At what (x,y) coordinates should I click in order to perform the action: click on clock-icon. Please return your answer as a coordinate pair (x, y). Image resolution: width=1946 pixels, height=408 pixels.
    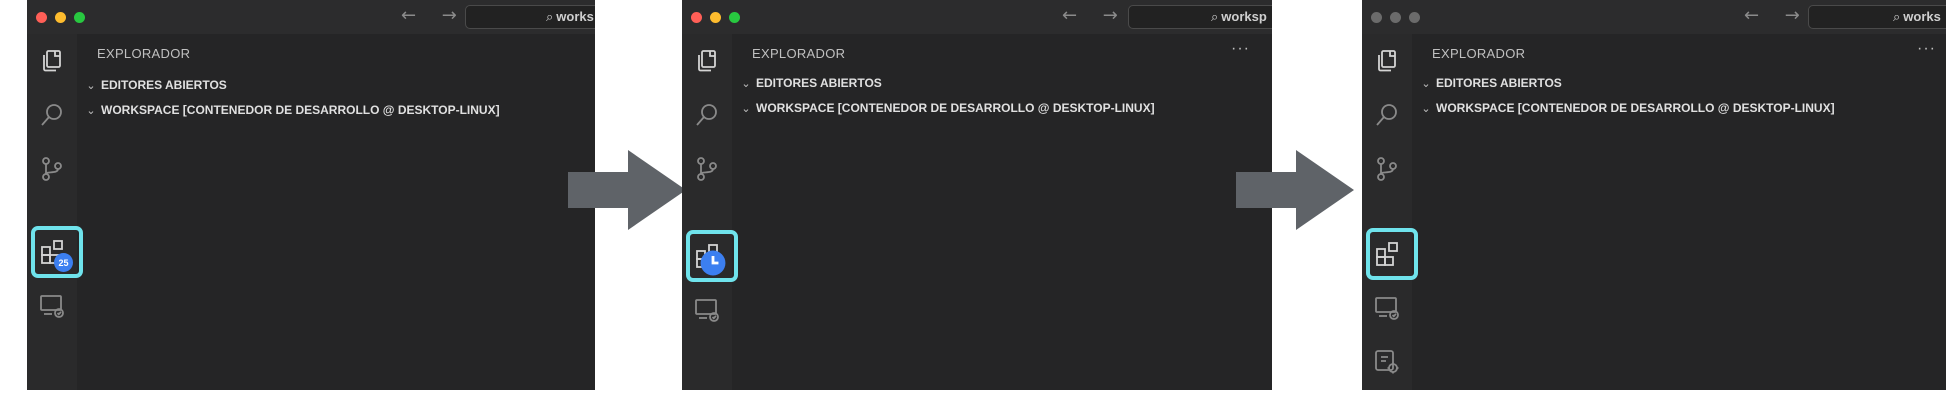
    Looking at the image, I should click on (713, 263).